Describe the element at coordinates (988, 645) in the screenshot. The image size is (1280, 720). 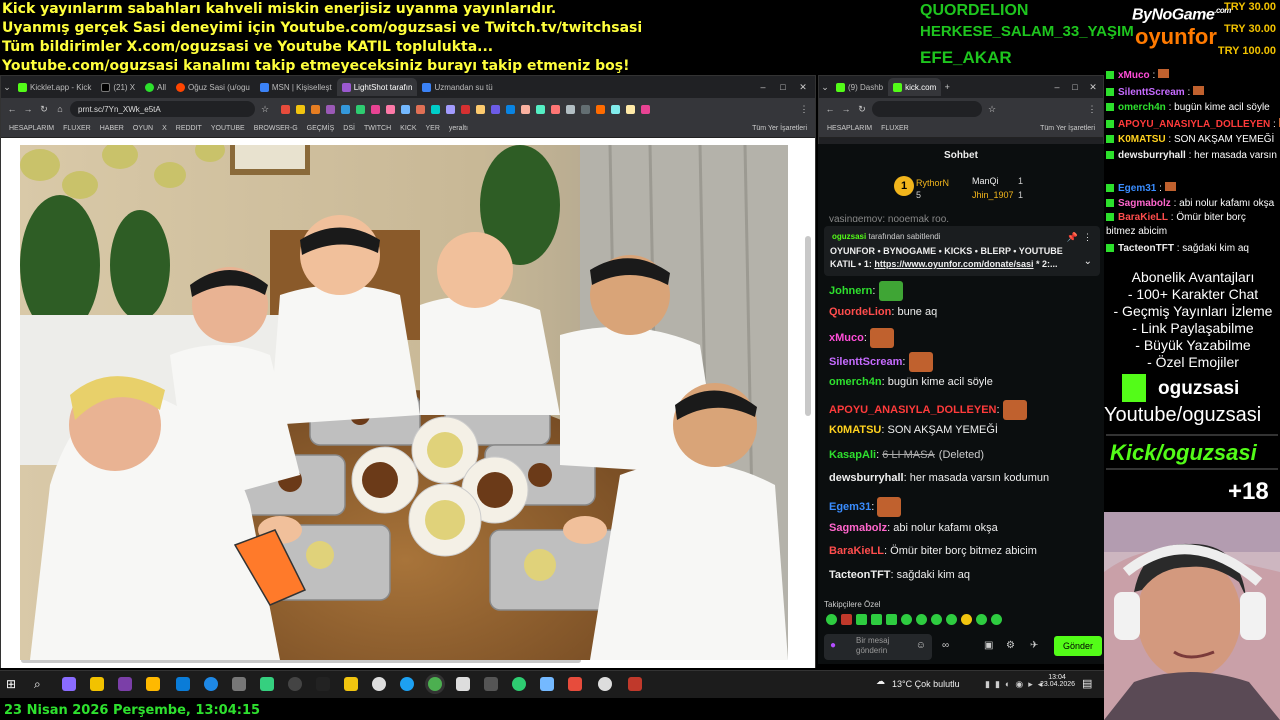
I see `gift-icon: ▣` at that location.